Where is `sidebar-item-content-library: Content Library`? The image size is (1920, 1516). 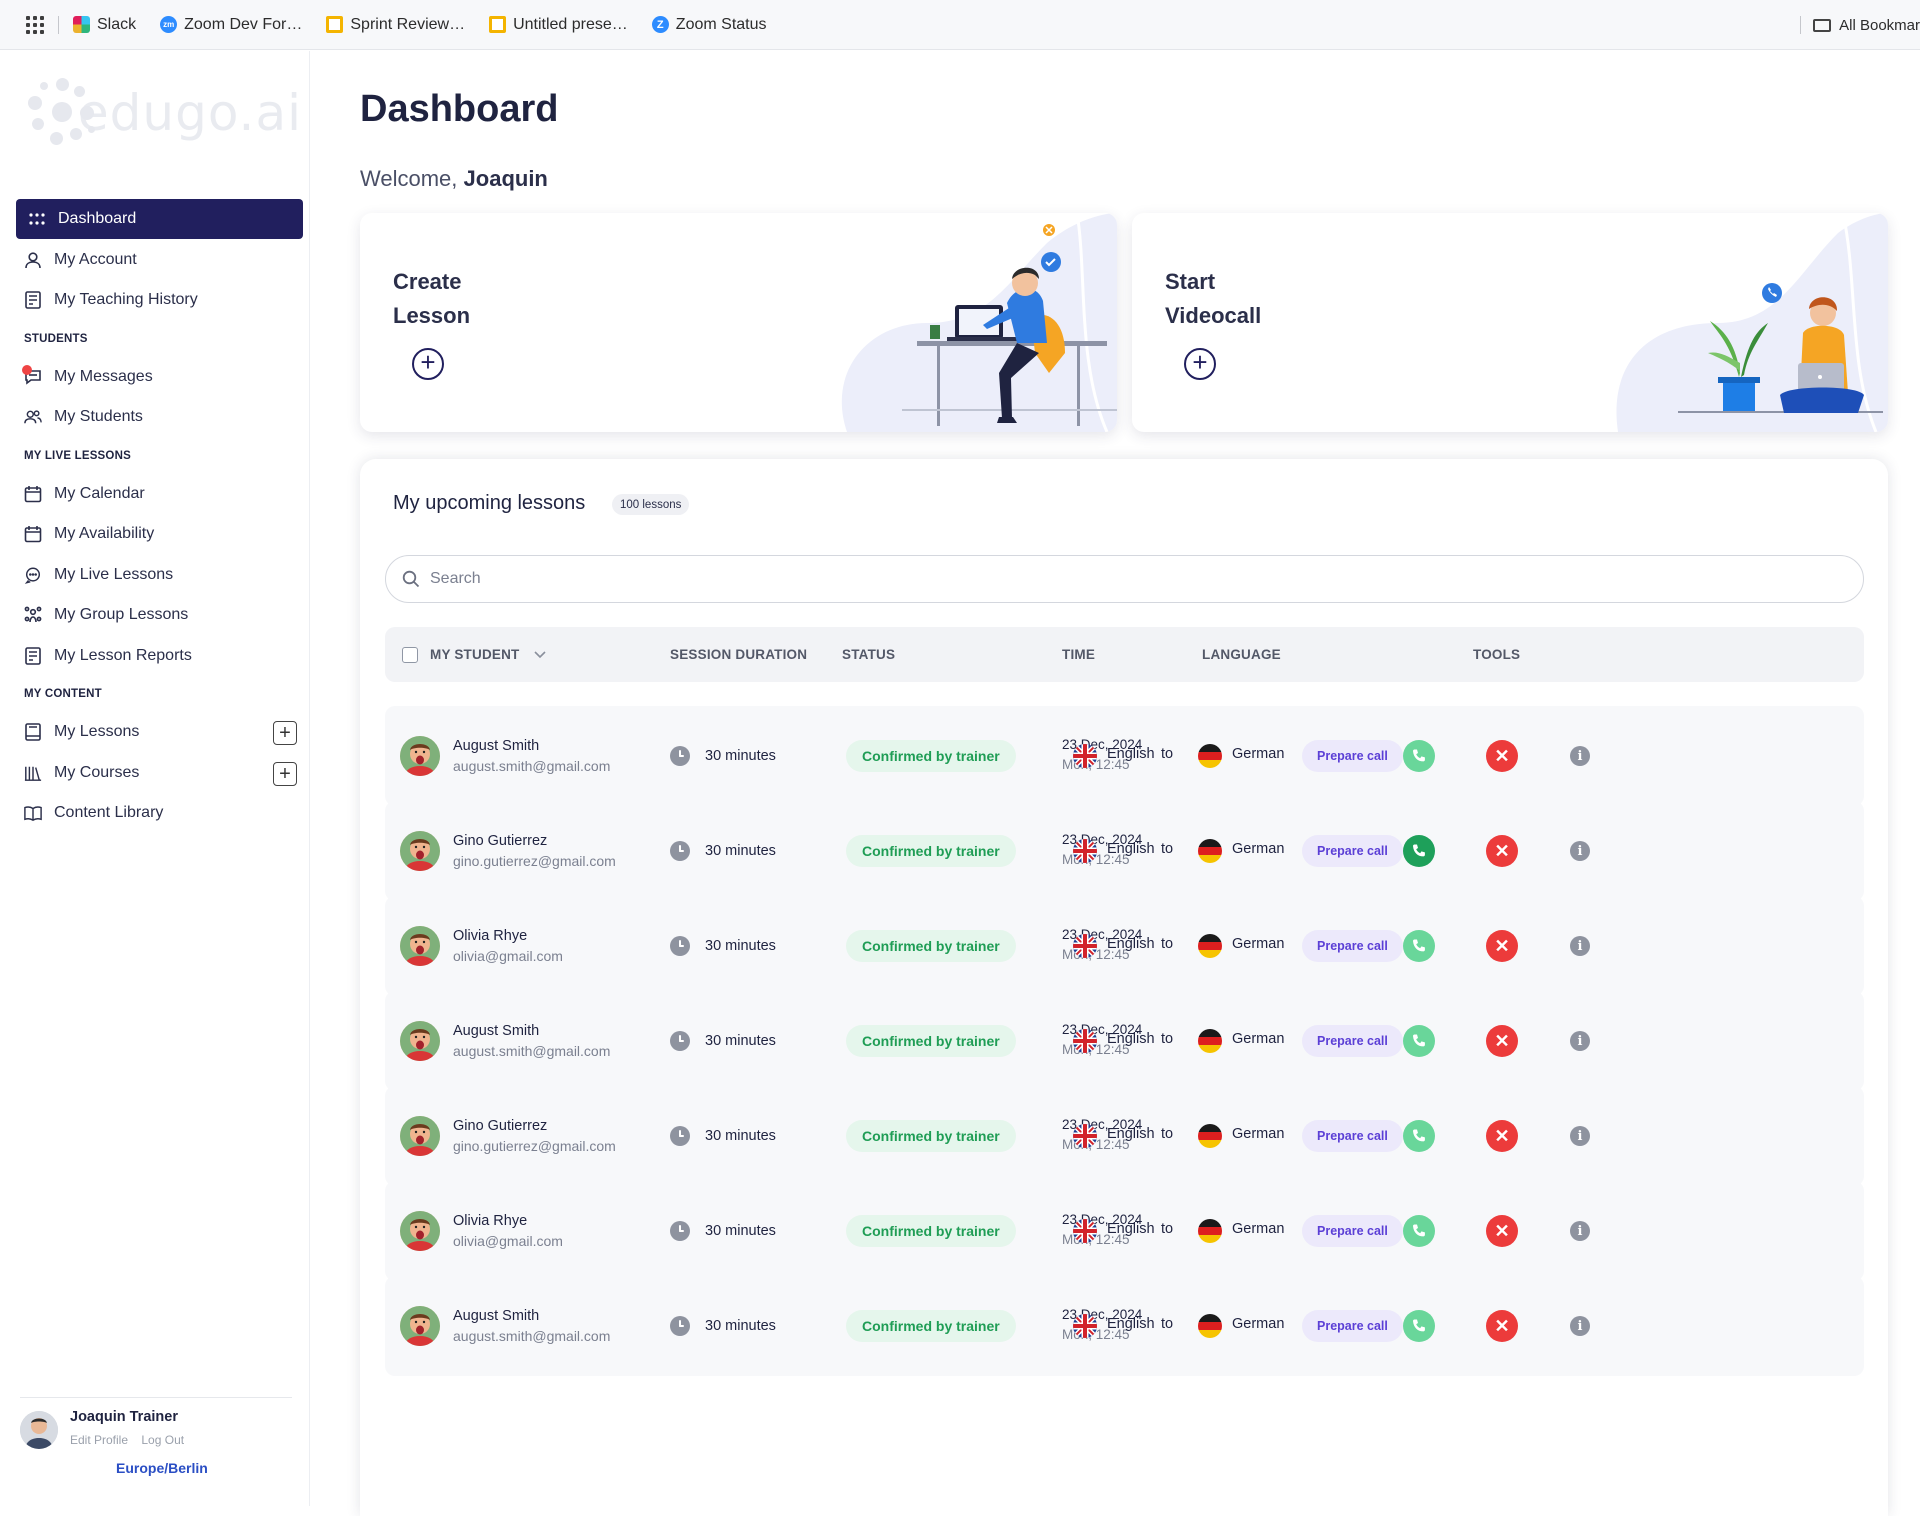 sidebar-item-content-library: Content Library is located at coordinates (159, 813).